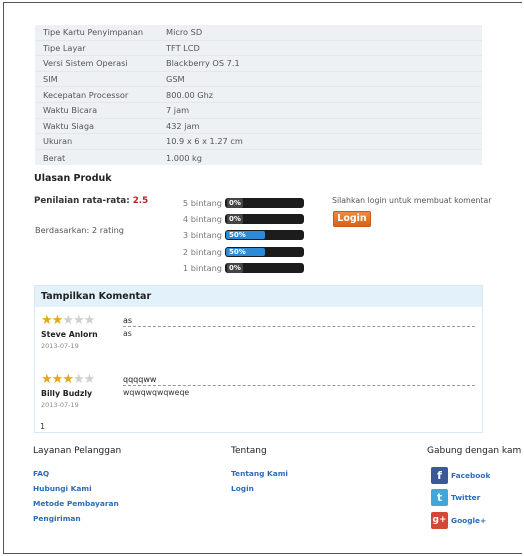  I want to click on spec-key: Waktu Bicara, so click(70, 110).